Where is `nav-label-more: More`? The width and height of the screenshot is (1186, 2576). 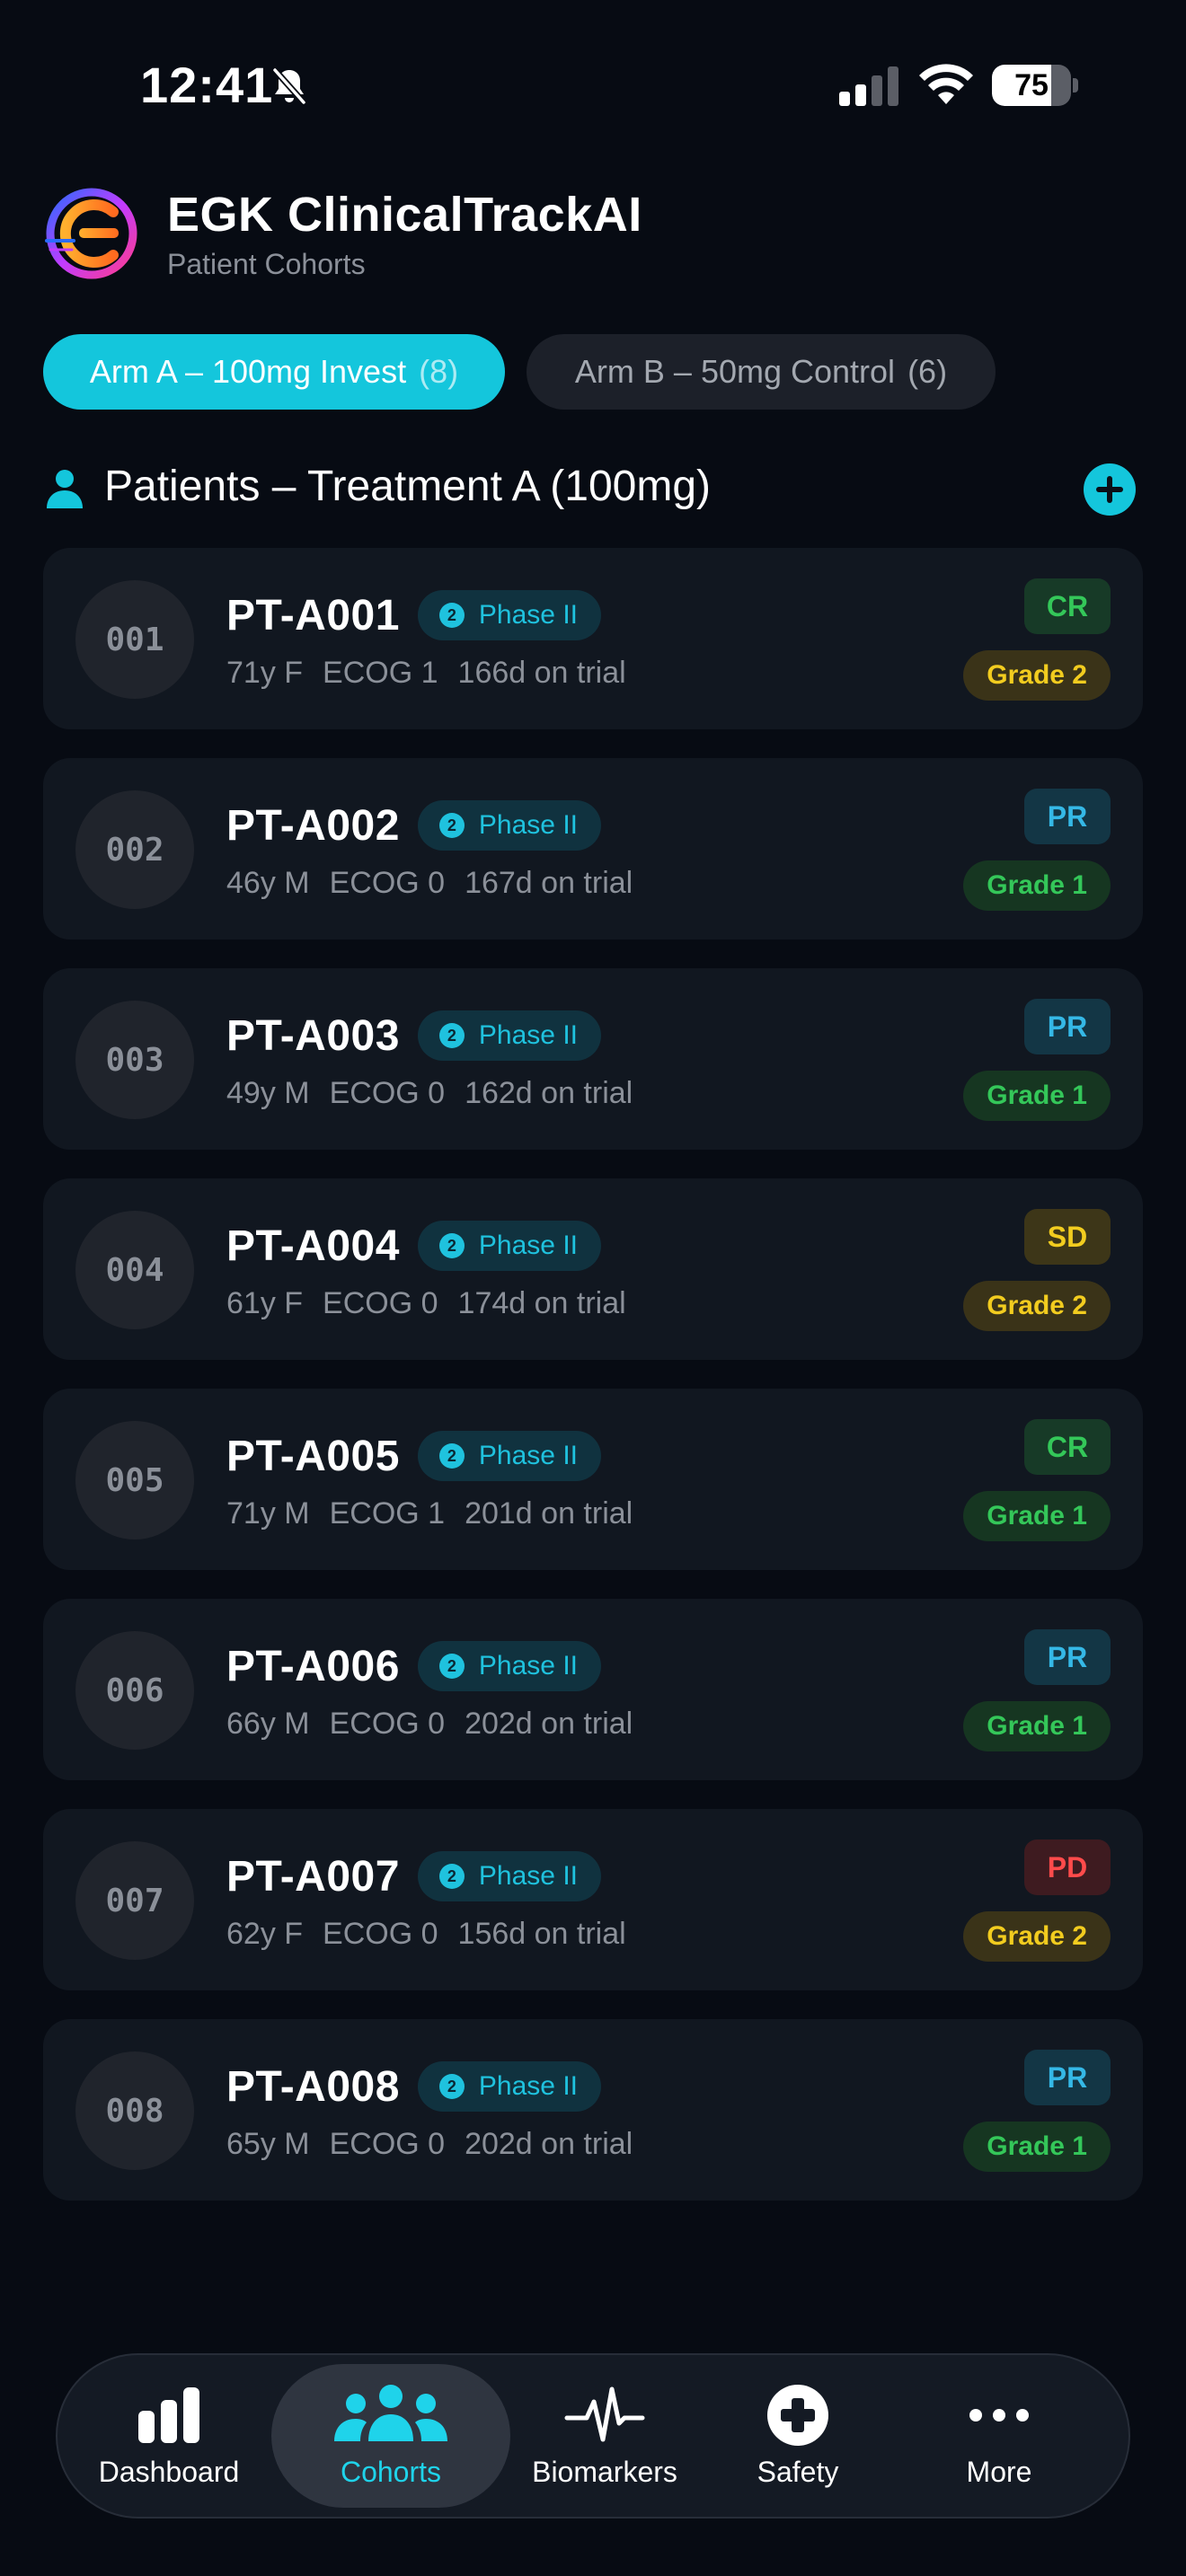 nav-label-more: More is located at coordinates (999, 2471).